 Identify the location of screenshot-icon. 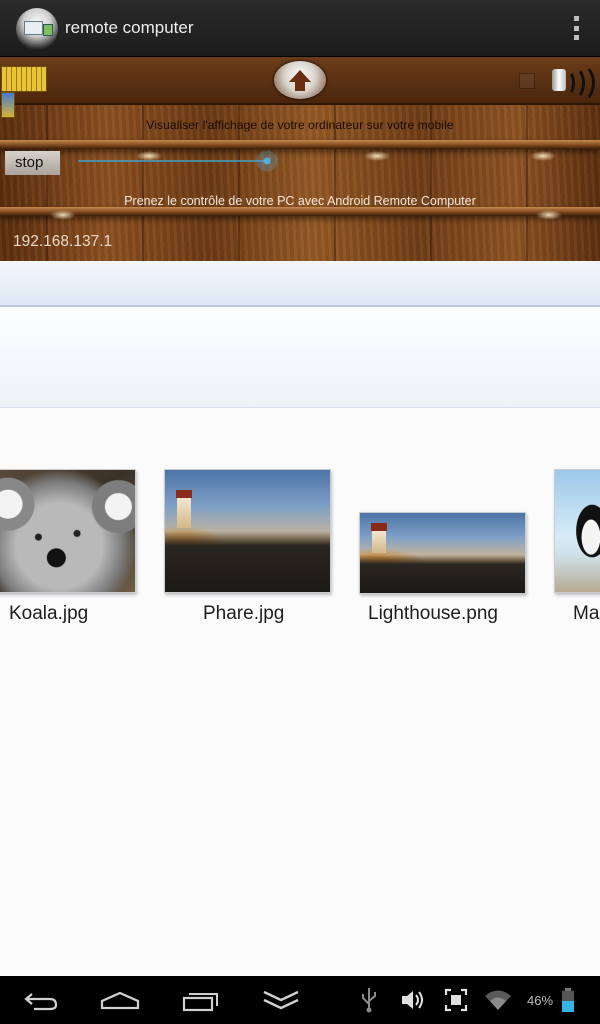
(456, 1000).